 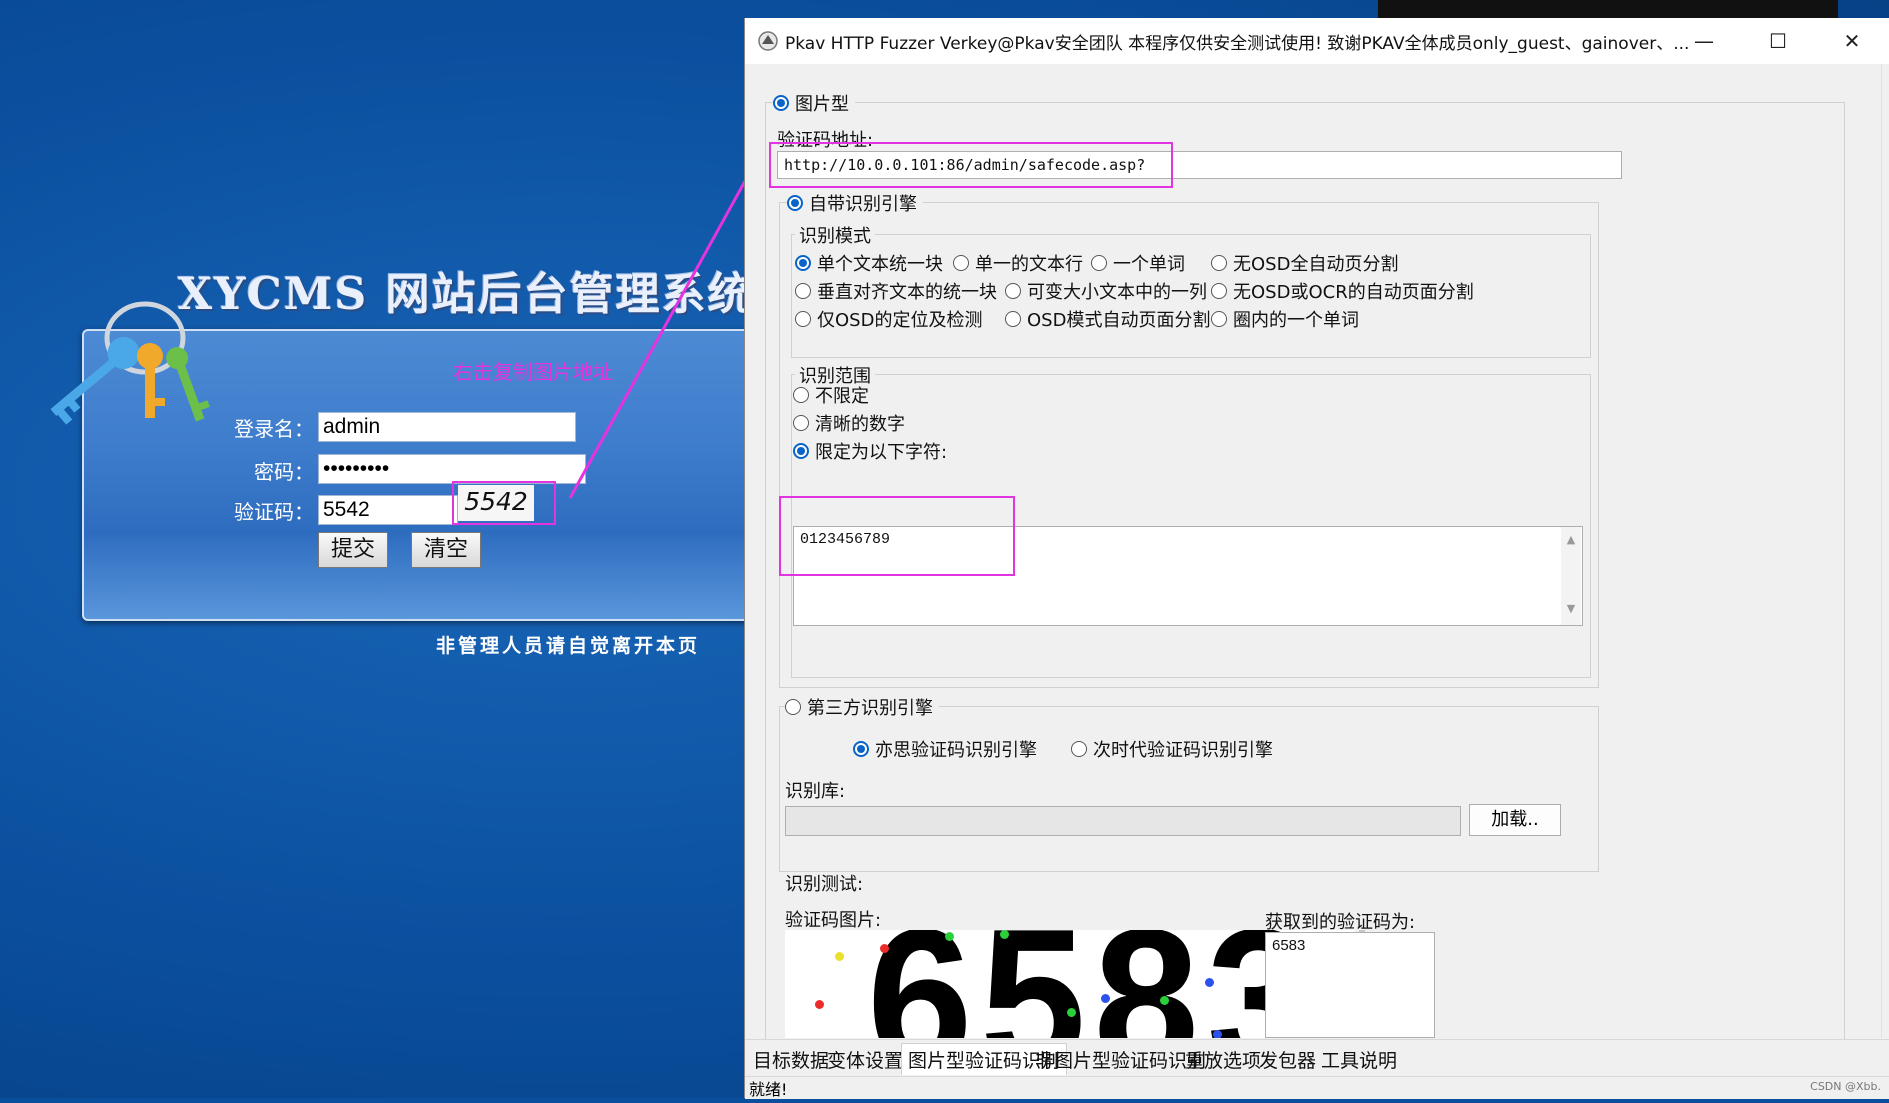 I want to click on radio-image-type: 图片型, so click(x=814, y=103).